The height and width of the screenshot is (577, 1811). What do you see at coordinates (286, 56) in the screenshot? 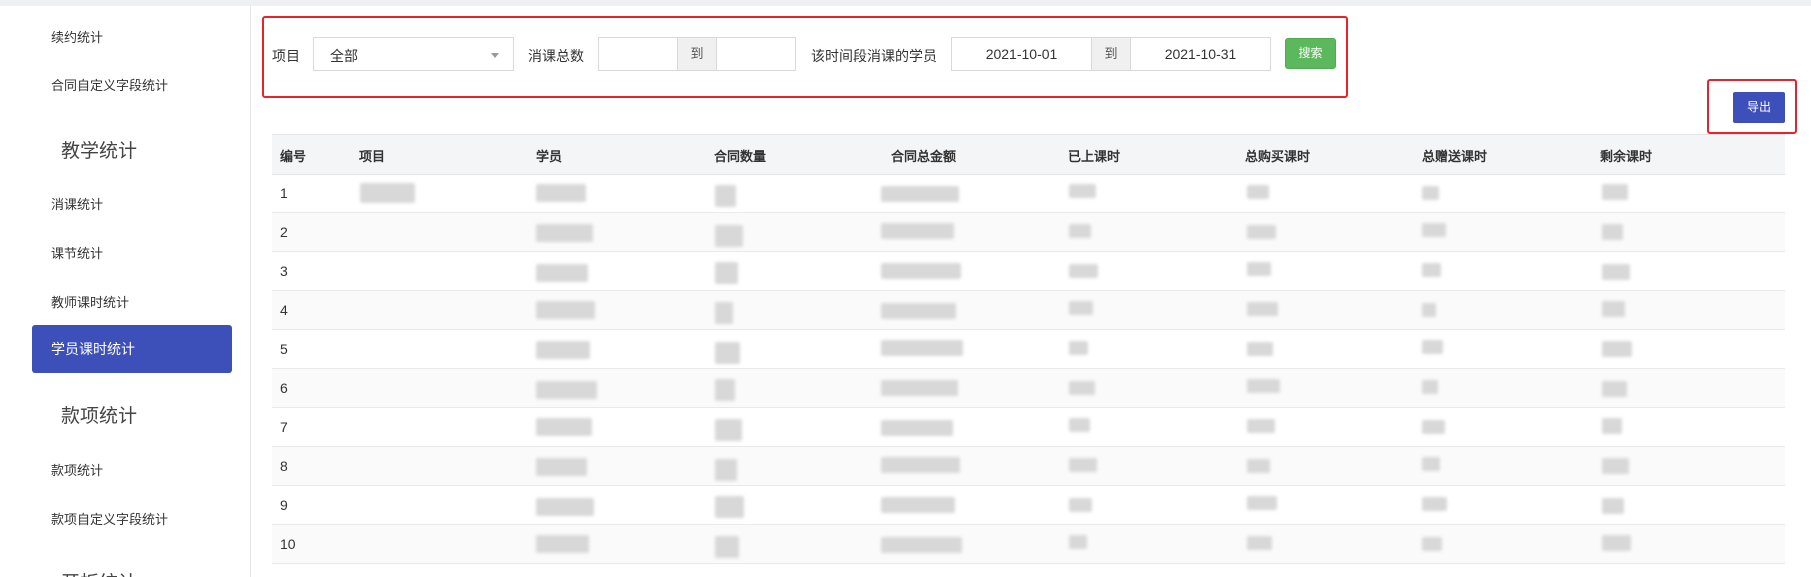
I see `project-label: 项目` at bounding box center [286, 56].